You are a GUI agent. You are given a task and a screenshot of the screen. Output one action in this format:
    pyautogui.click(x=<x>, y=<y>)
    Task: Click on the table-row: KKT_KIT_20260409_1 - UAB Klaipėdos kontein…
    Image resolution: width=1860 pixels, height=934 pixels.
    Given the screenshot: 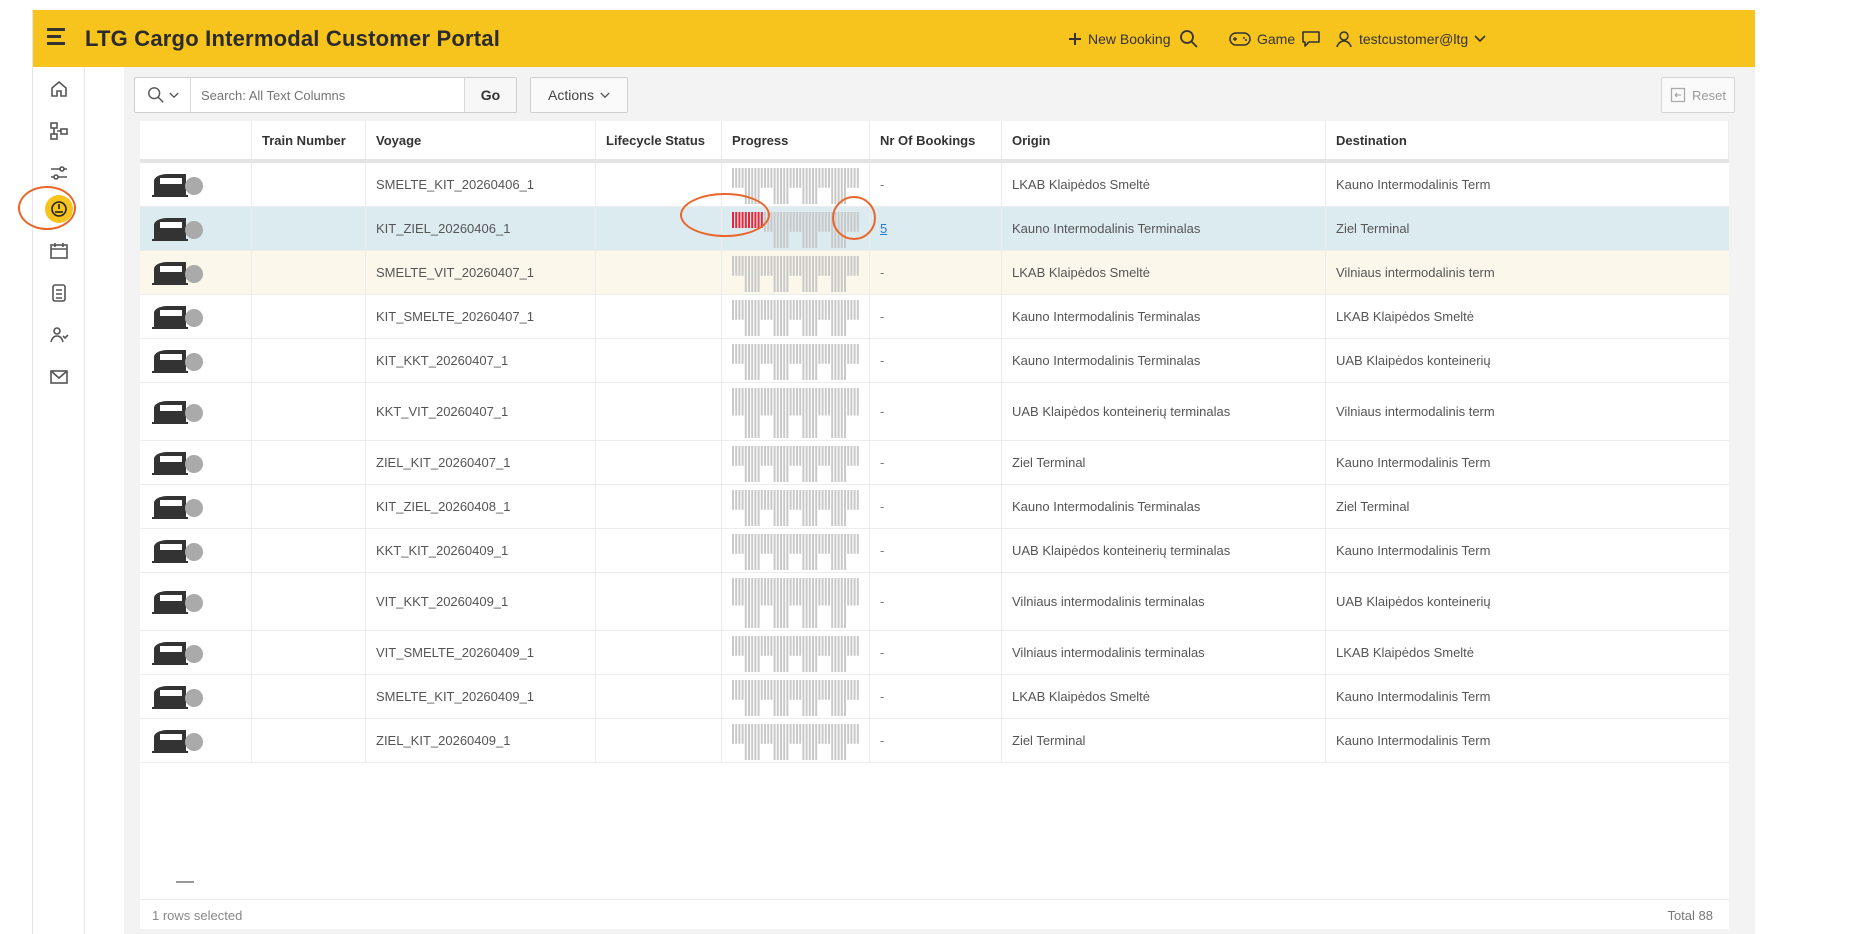 What is the action you would take?
    pyautogui.click(x=934, y=551)
    